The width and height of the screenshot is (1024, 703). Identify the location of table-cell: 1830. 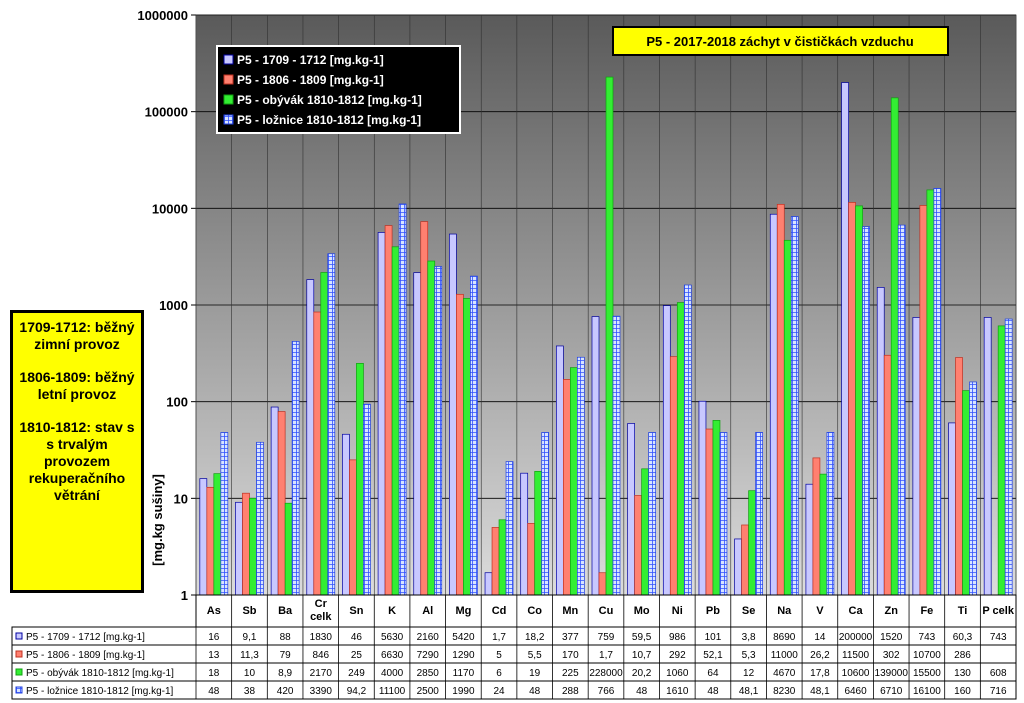
(321, 637).